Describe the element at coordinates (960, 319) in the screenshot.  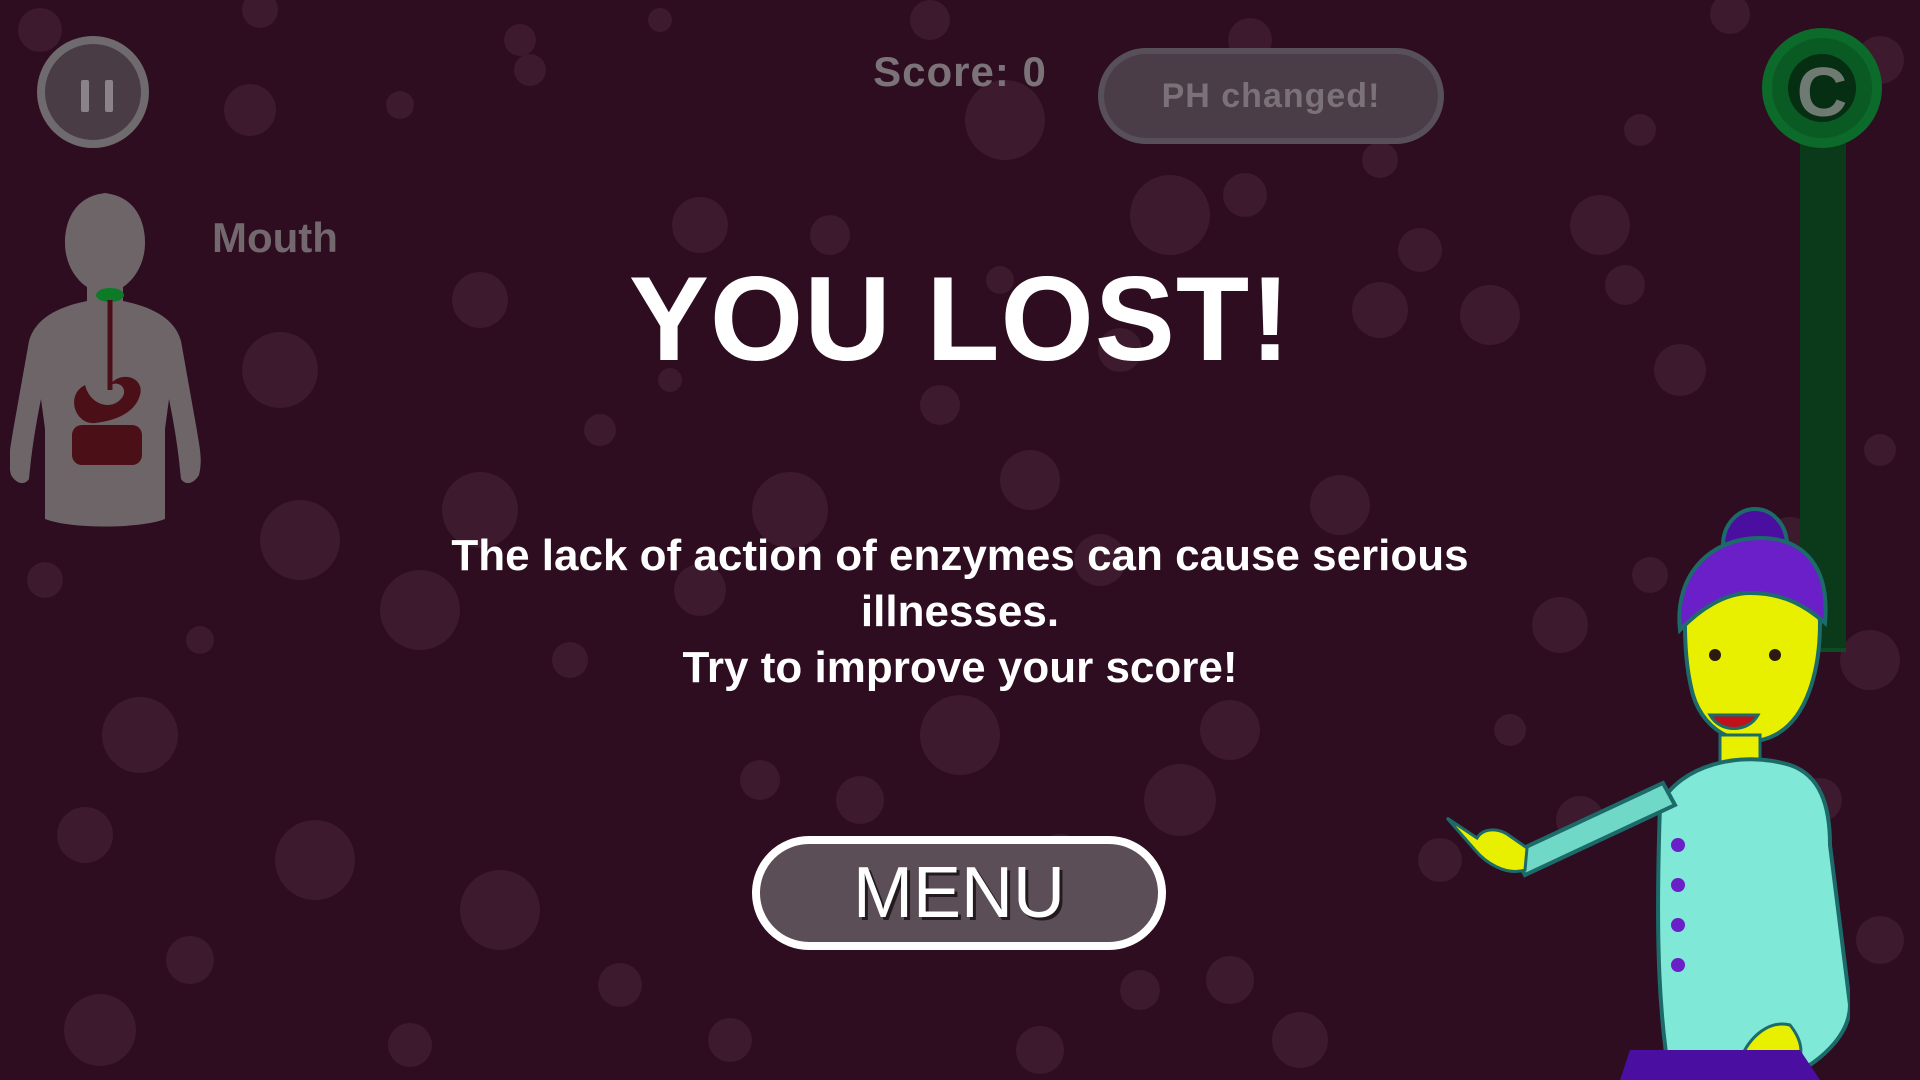
I see `game-over-title: YOU LOST!` at that location.